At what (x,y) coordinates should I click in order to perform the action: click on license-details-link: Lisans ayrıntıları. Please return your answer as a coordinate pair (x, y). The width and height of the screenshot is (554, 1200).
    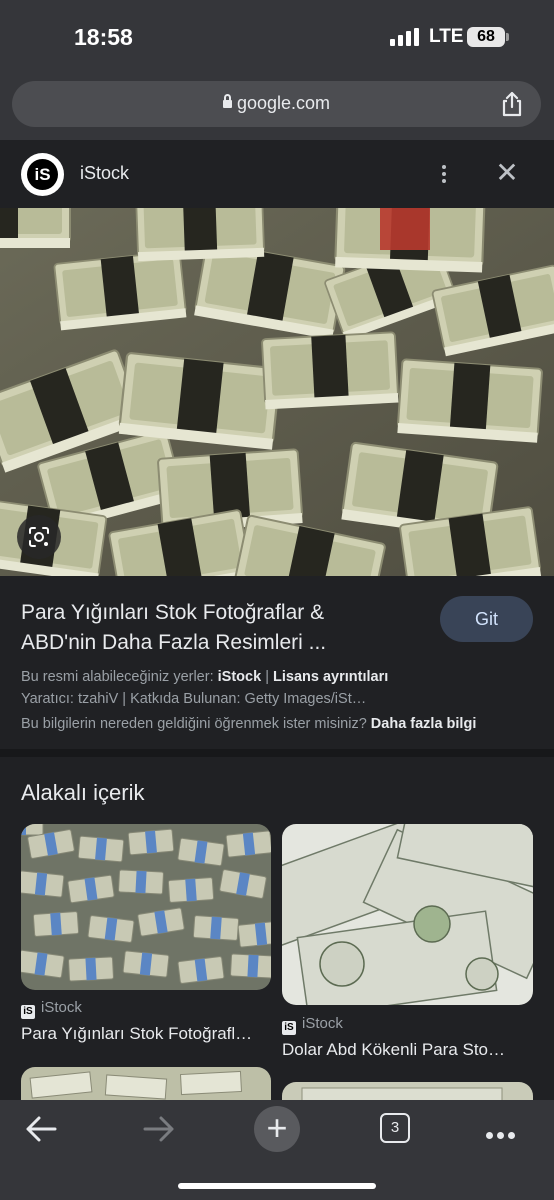
    Looking at the image, I should click on (330, 677).